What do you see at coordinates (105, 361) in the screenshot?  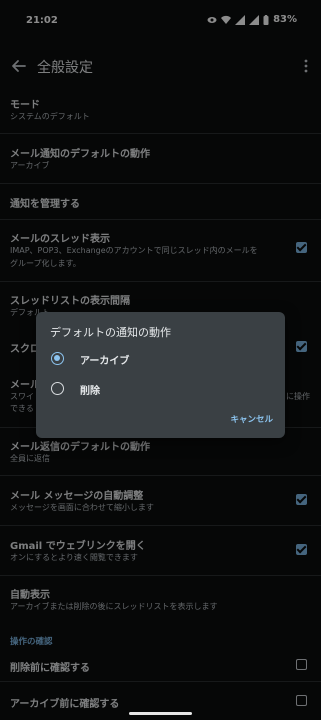 I see `radio-label: アーカイブ` at bounding box center [105, 361].